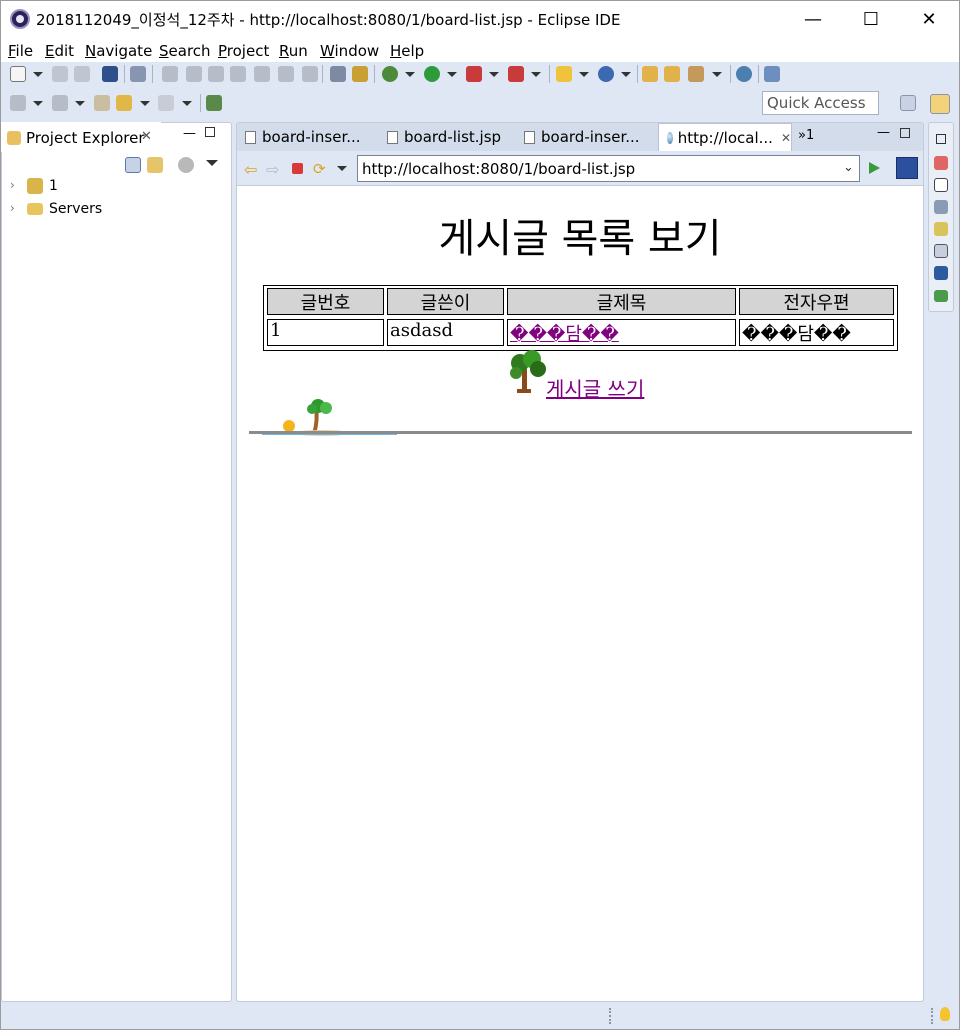  Describe the element at coordinates (564, 334) in the screenshot. I see `post-title-link: ���담��` at that location.